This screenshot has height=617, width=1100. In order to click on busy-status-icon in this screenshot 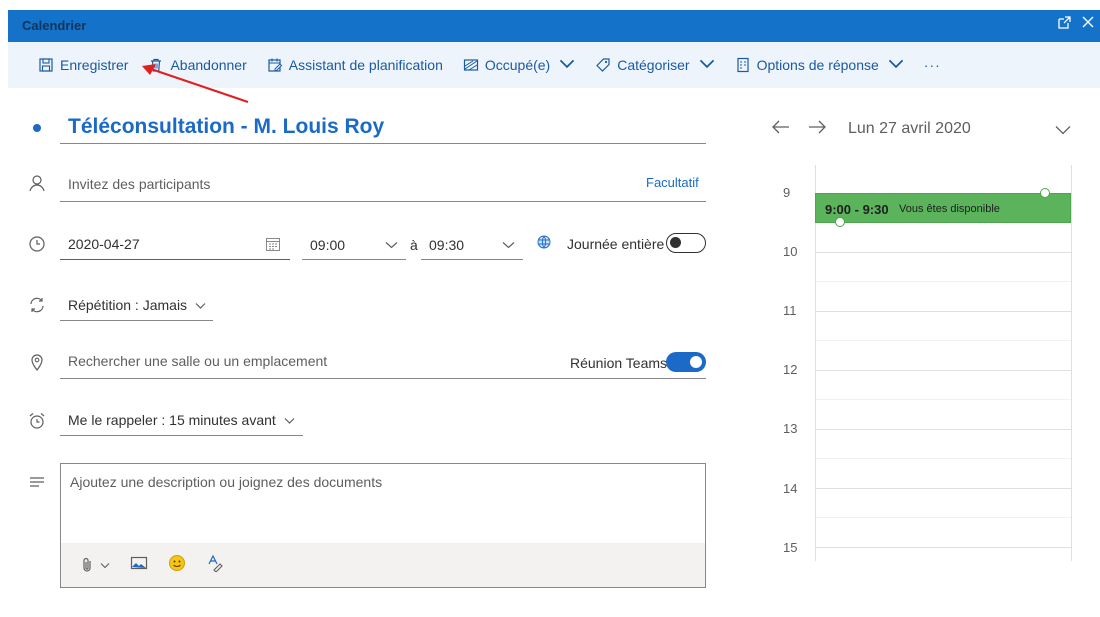, I will do `click(470, 65)`.